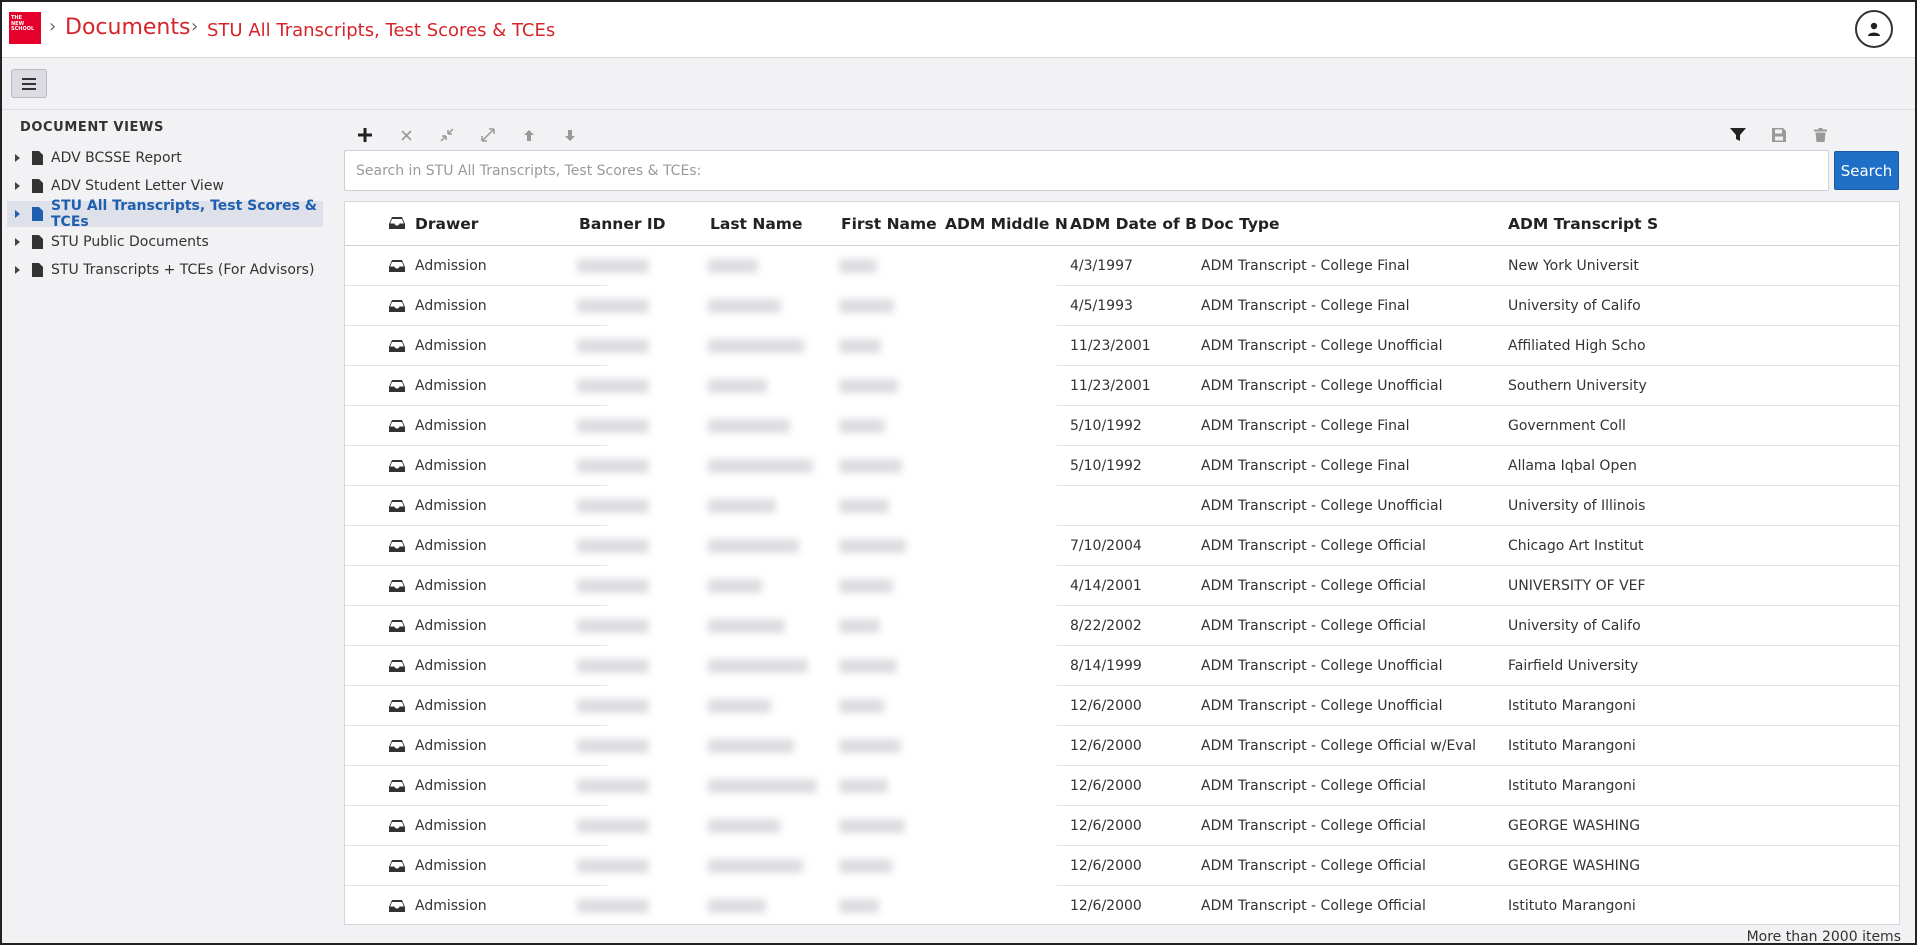 This screenshot has height=945, width=1917. I want to click on column-header-first-name: First Name, so click(891, 224).